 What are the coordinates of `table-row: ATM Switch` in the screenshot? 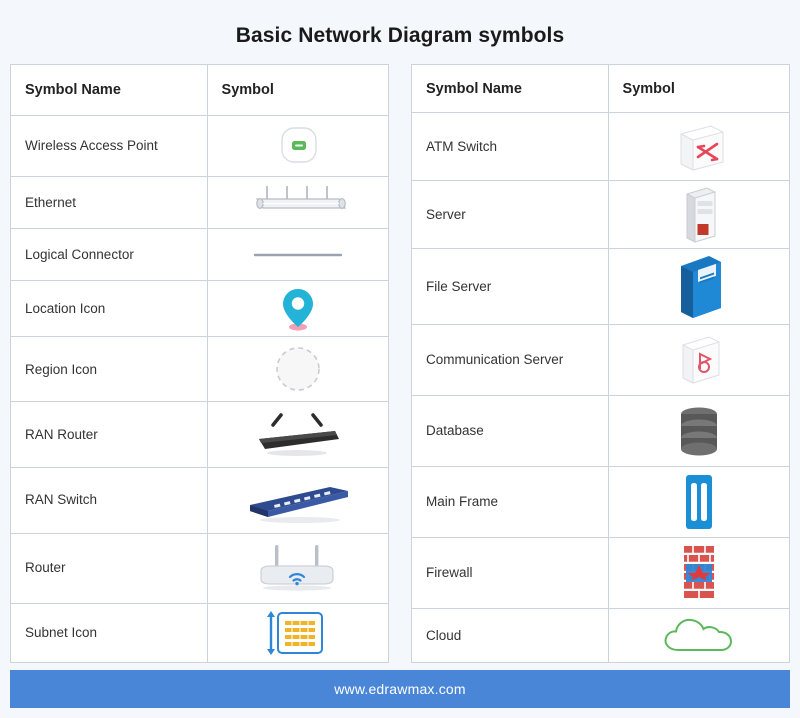 It's located at (601, 146).